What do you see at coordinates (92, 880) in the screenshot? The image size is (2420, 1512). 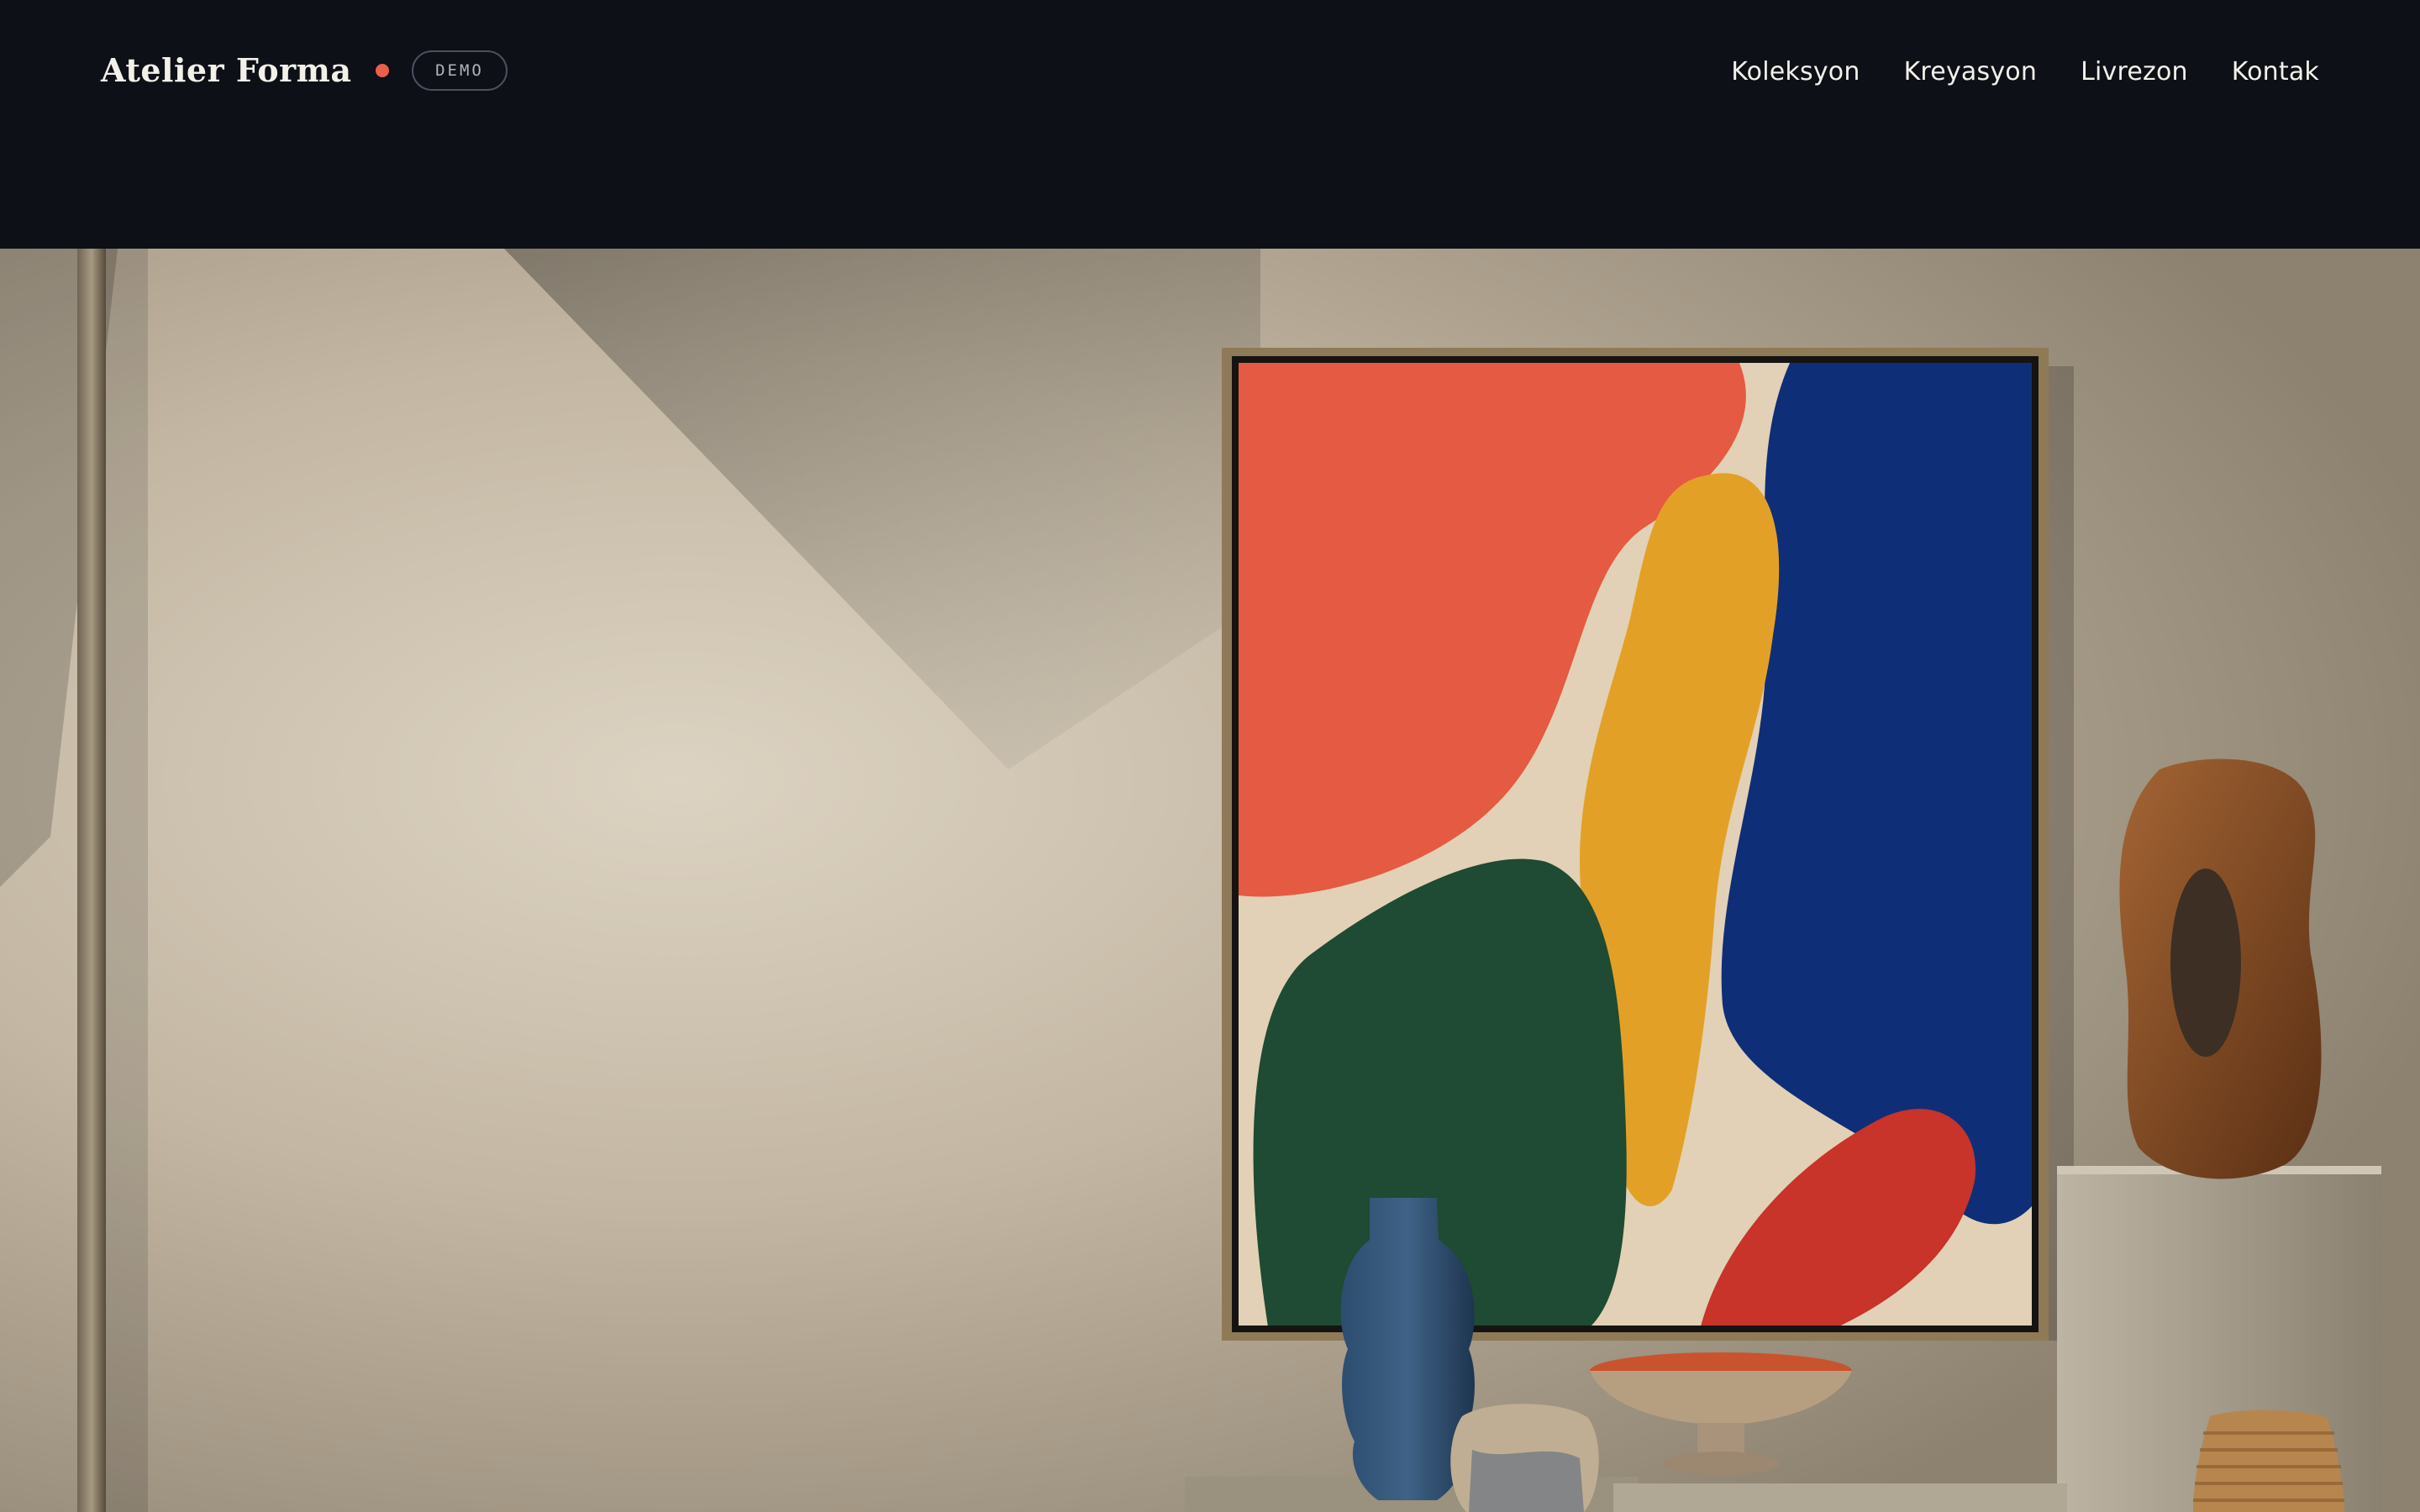 I see `wall-pillar` at bounding box center [92, 880].